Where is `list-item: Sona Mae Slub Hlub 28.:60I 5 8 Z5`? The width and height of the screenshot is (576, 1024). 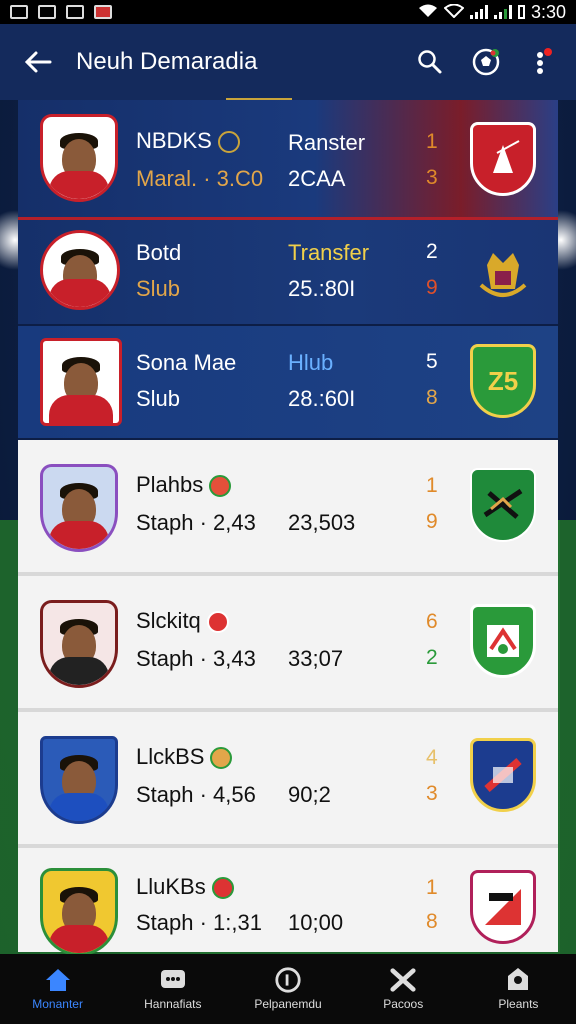 list-item: Sona Mae Slub Hlub 28.:60I 5 8 Z5 is located at coordinates (288, 383).